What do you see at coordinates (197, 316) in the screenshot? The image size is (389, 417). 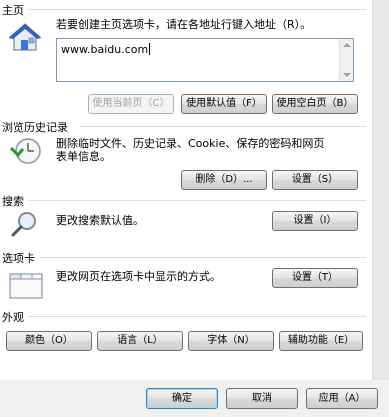 I see `appearance-group-divider` at bounding box center [197, 316].